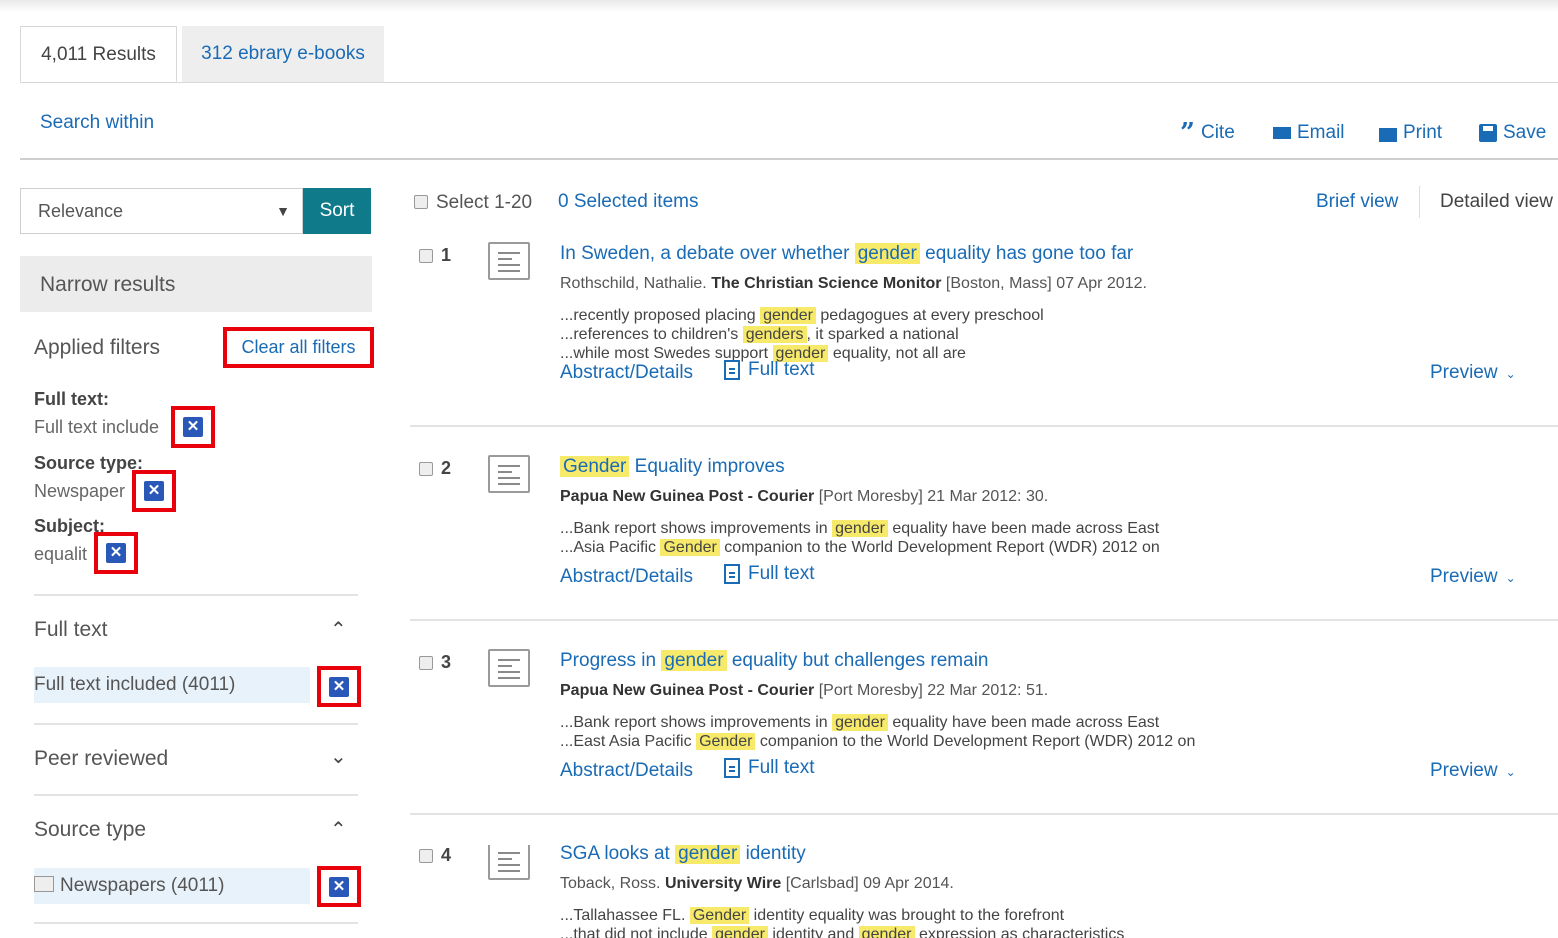 The height and width of the screenshot is (938, 1558). I want to click on result-number: 4, so click(446, 855).